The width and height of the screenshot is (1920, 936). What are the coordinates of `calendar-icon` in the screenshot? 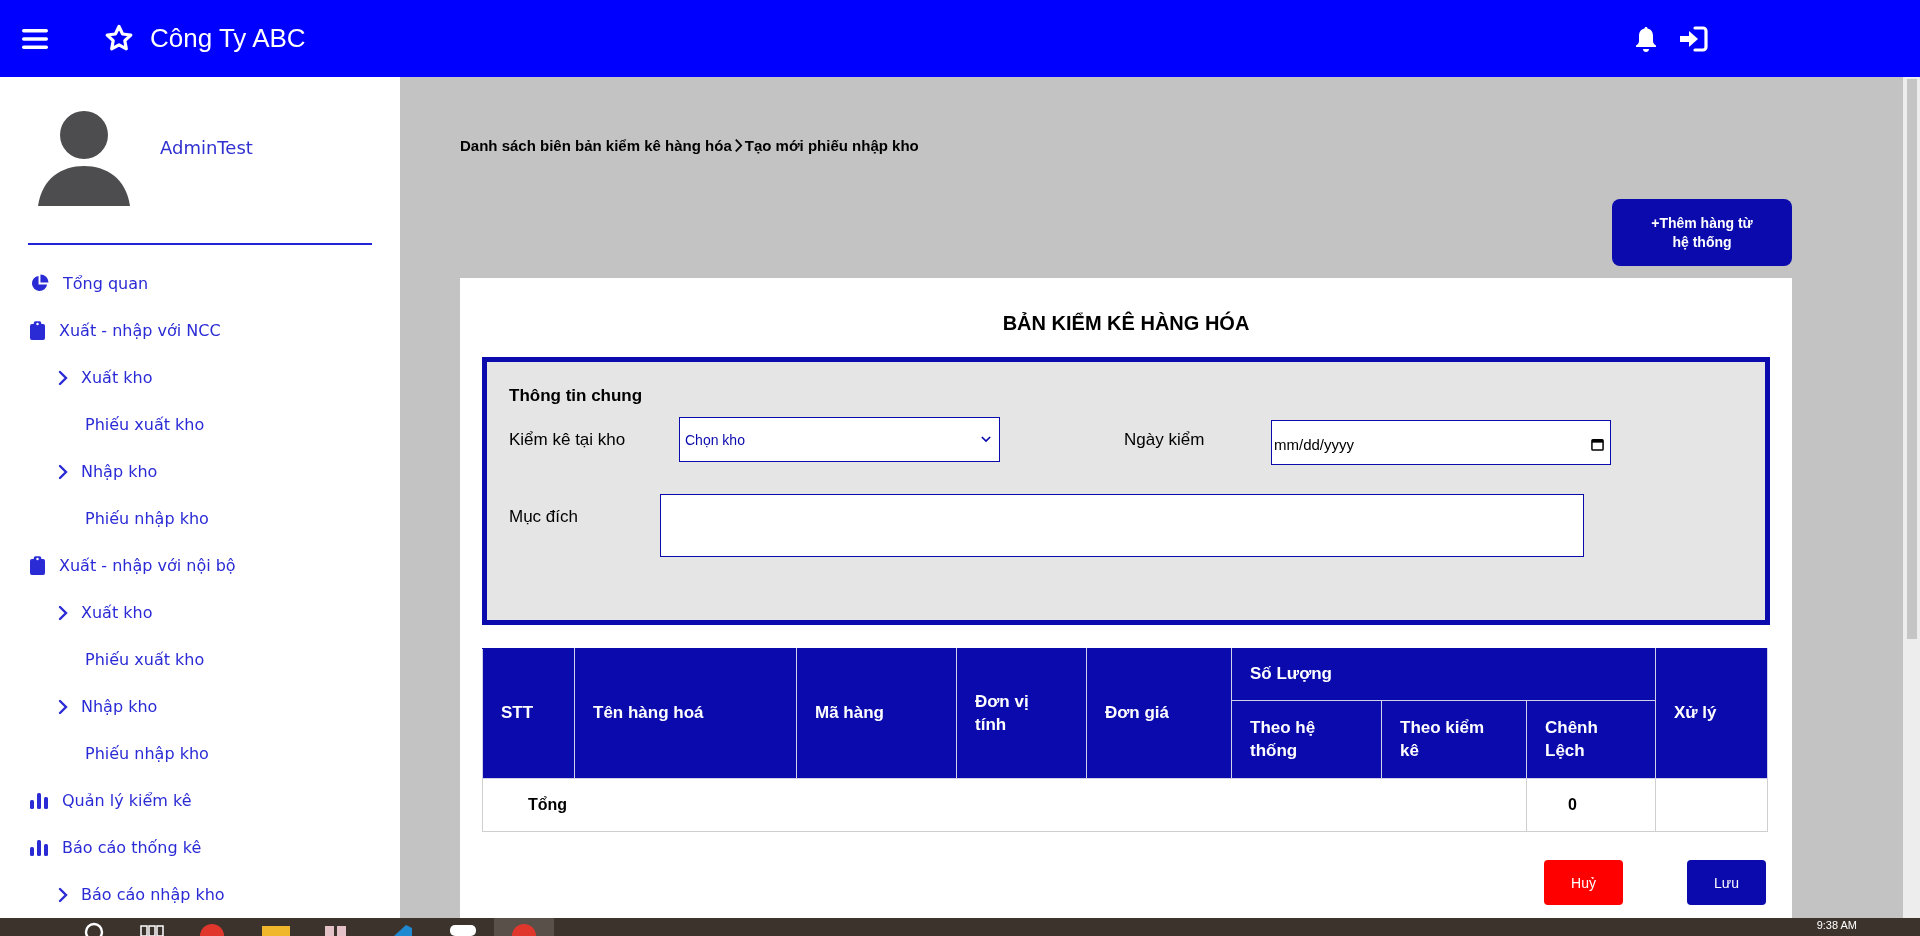 It's located at (1597, 444).